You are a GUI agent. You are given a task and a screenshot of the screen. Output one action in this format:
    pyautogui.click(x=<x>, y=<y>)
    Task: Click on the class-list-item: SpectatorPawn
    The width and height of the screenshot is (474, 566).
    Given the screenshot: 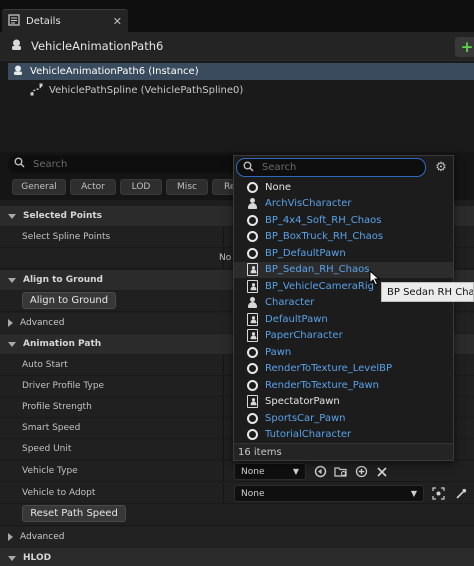 What is the action you would take?
    pyautogui.click(x=343, y=402)
    